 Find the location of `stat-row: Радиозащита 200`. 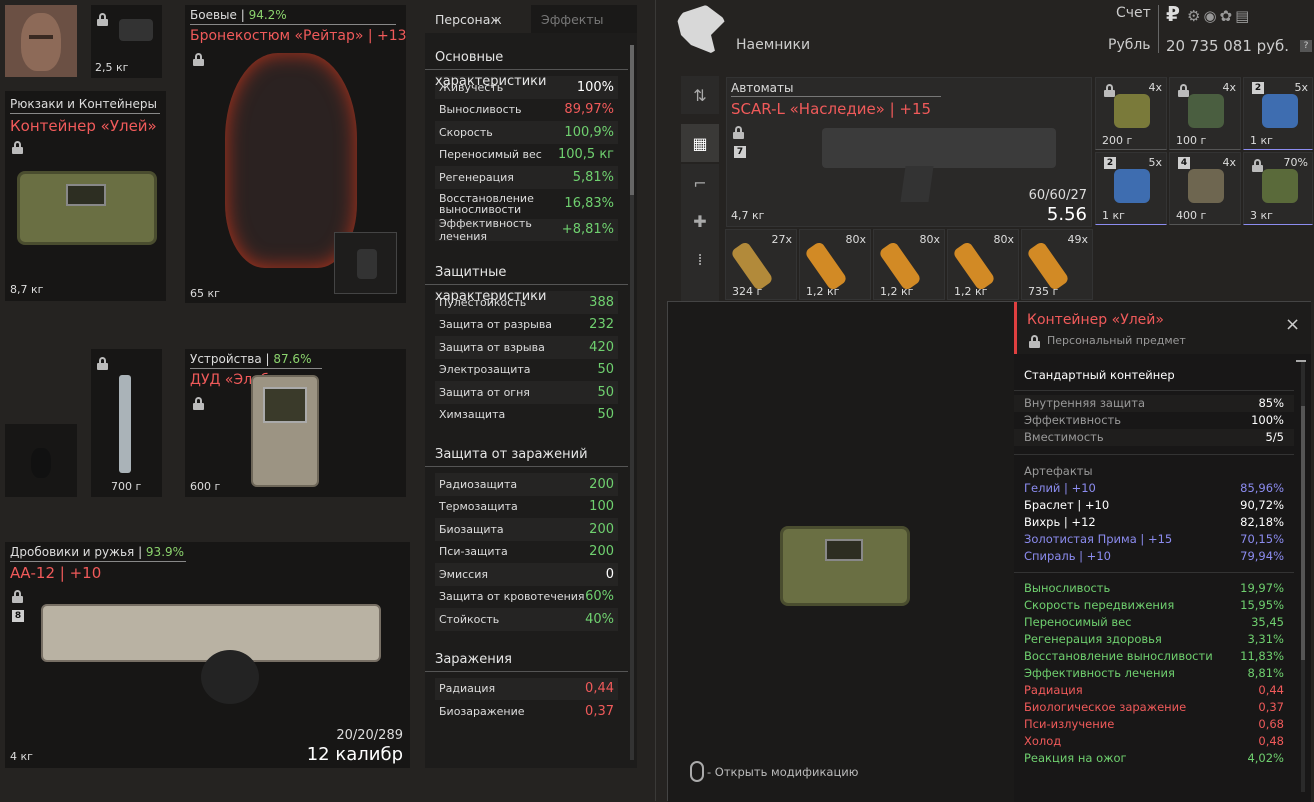

stat-row: Радиозащита 200 is located at coordinates (526, 484).